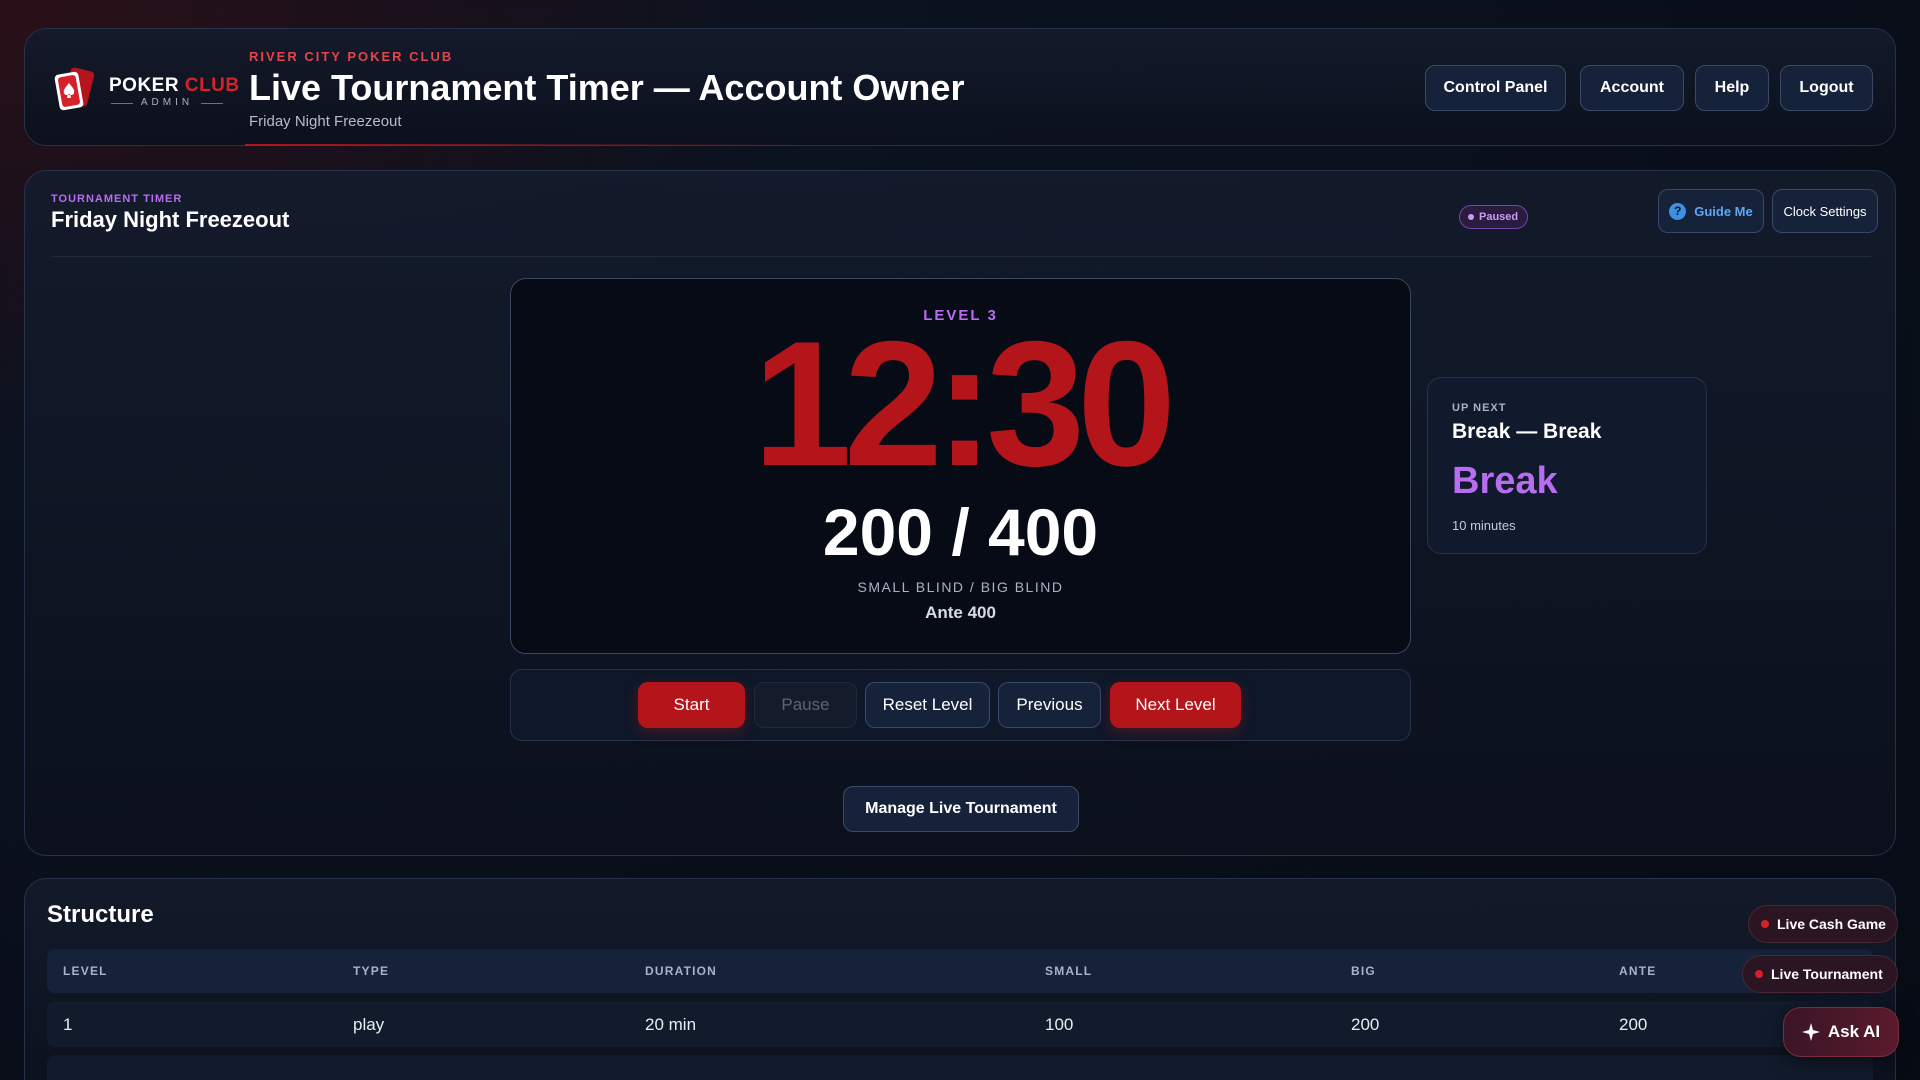 The image size is (1920, 1080). What do you see at coordinates (960, 532) in the screenshot?
I see `blinds-value: 200 / 400` at bounding box center [960, 532].